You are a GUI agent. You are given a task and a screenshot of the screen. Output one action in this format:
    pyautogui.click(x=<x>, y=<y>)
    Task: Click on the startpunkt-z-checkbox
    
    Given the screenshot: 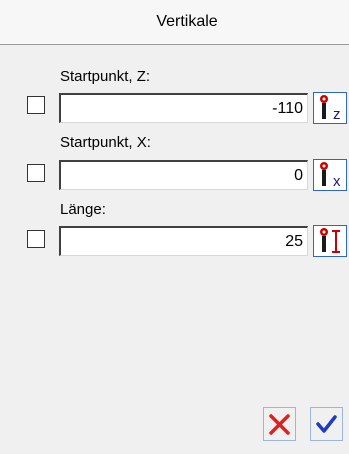 What is the action you would take?
    pyautogui.click(x=36, y=105)
    